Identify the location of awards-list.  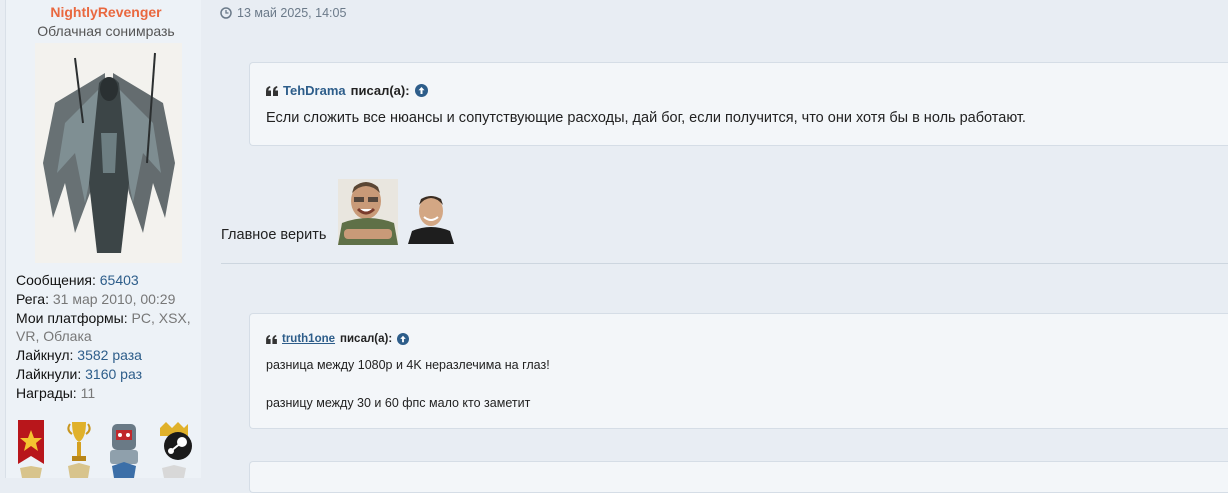
(111, 448).